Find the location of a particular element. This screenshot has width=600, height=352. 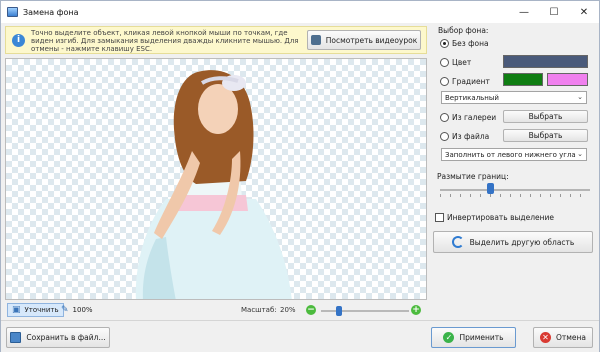

cancel-button: ✕ Отмена is located at coordinates (563, 337).